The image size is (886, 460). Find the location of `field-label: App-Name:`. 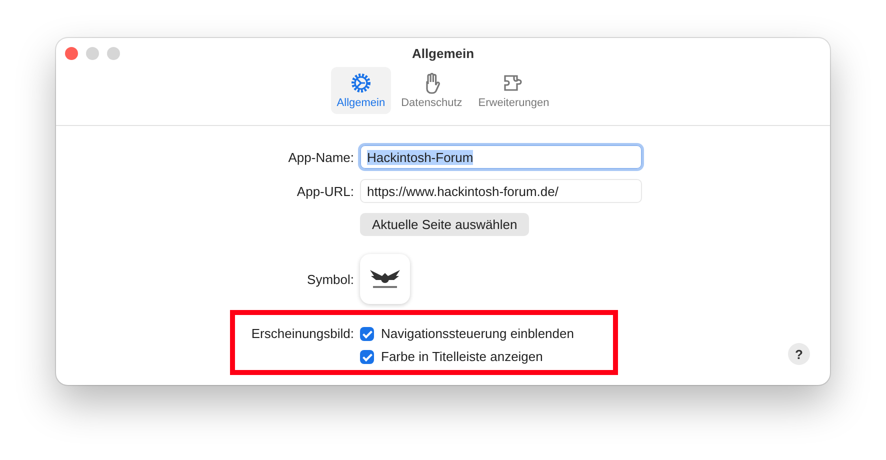

field-label: App-Name: is located at coordinates (321, 157).